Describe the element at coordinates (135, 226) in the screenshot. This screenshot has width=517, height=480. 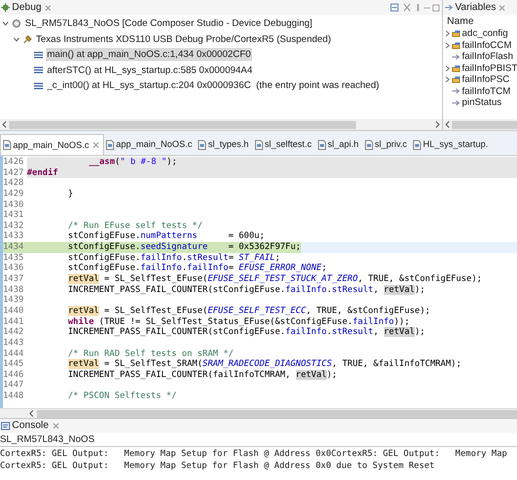
I see `code-line: /* Run EFuse self tests */` at that location.